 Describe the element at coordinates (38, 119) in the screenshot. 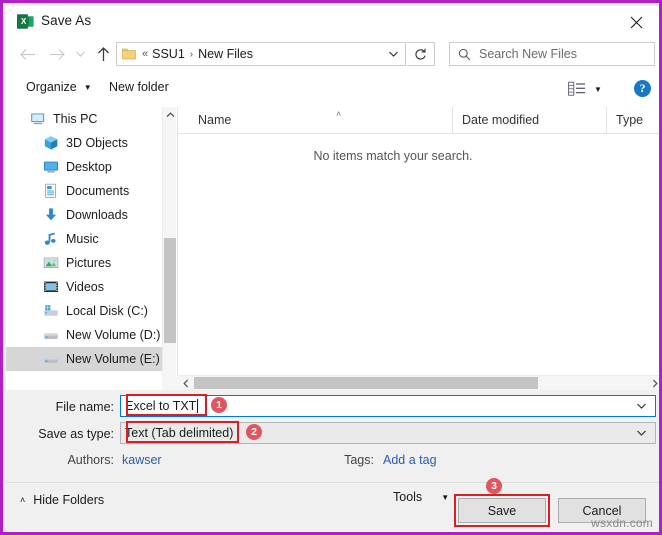

I see `this-pc-icon` at that location.